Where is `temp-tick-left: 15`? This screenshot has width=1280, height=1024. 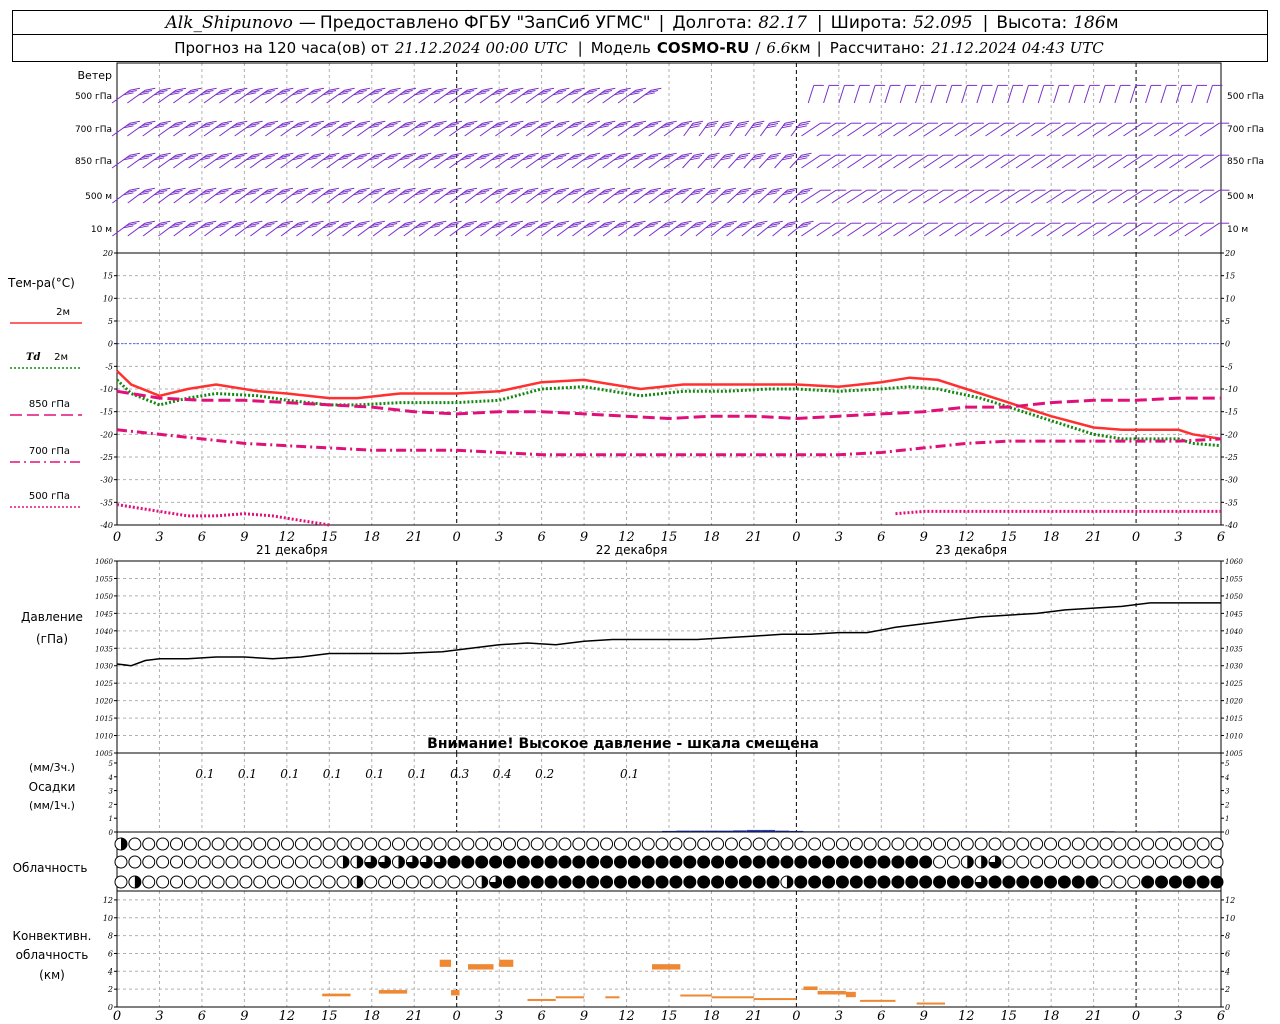
temp-tick-left: 15 is located at coordinates (108, 276).